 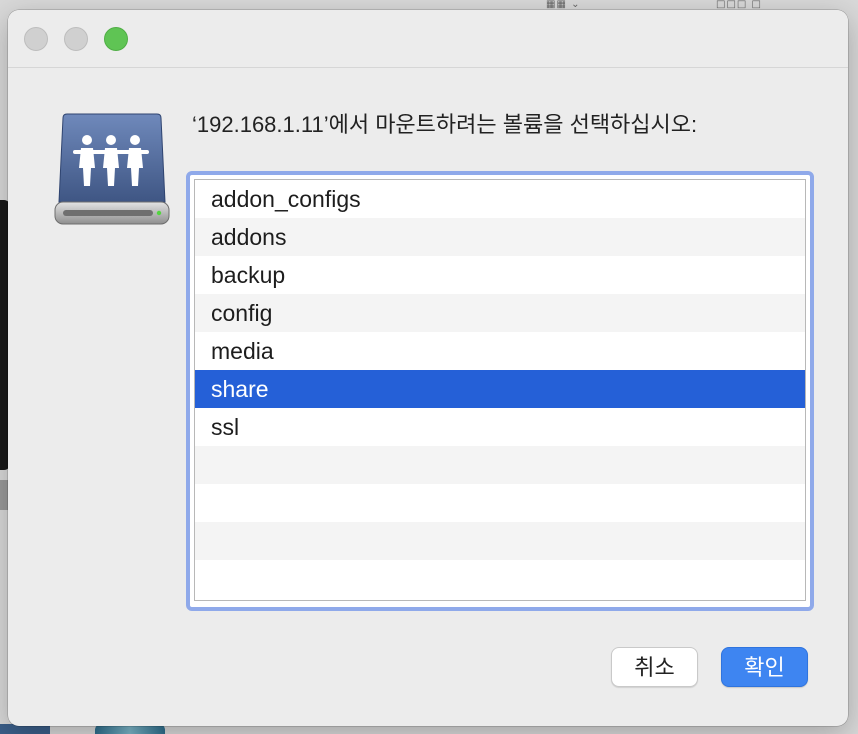 I want to click on volume-prompt-label: ‘192.168.1.11’에서 마운트하려는 볼륨을 선택하십시오:, so click(x=445, y=124).